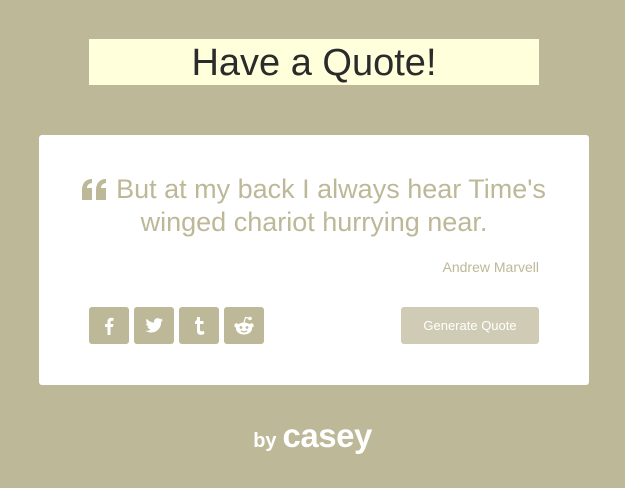  What do you see at coordinates (95, 189) in the screenshot?
I see `quote-left-icon` at bounding box center [95, 189].